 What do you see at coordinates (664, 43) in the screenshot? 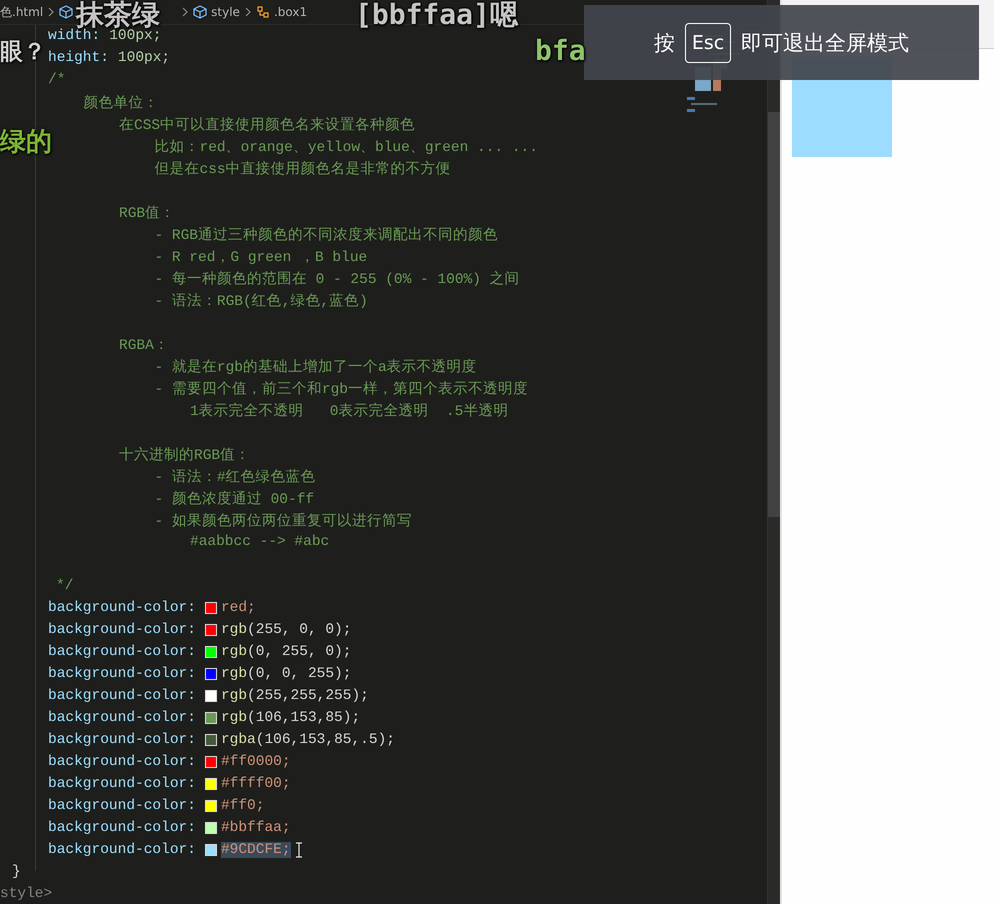
I see `notice-text: 按` at bounding box center [664, 43].